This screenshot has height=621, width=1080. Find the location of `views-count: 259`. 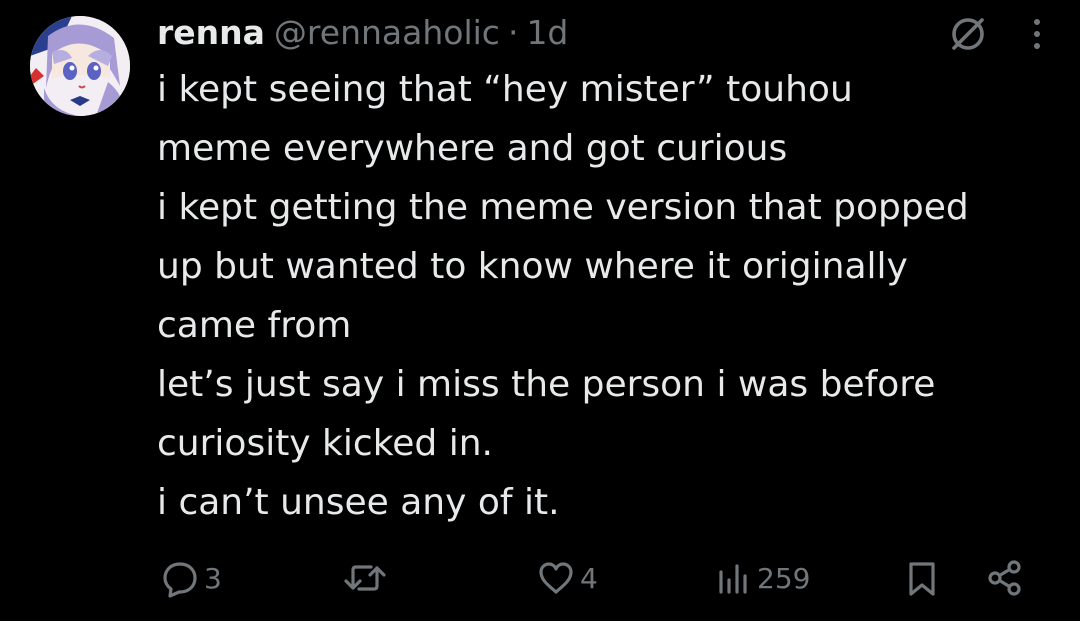

views-count: 259 is located at coordinates (784, 578).